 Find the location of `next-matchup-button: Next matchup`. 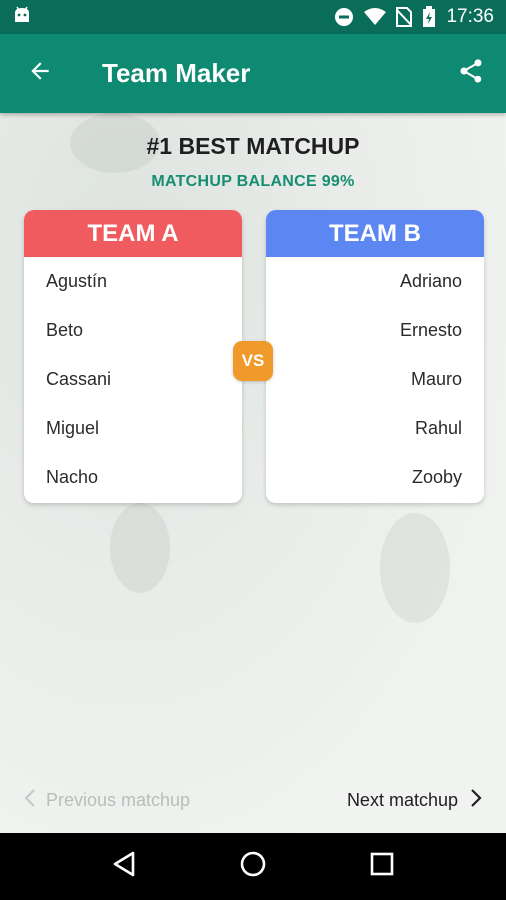

next-matchup-button: Next matchup is located at coordinates (414, 800).